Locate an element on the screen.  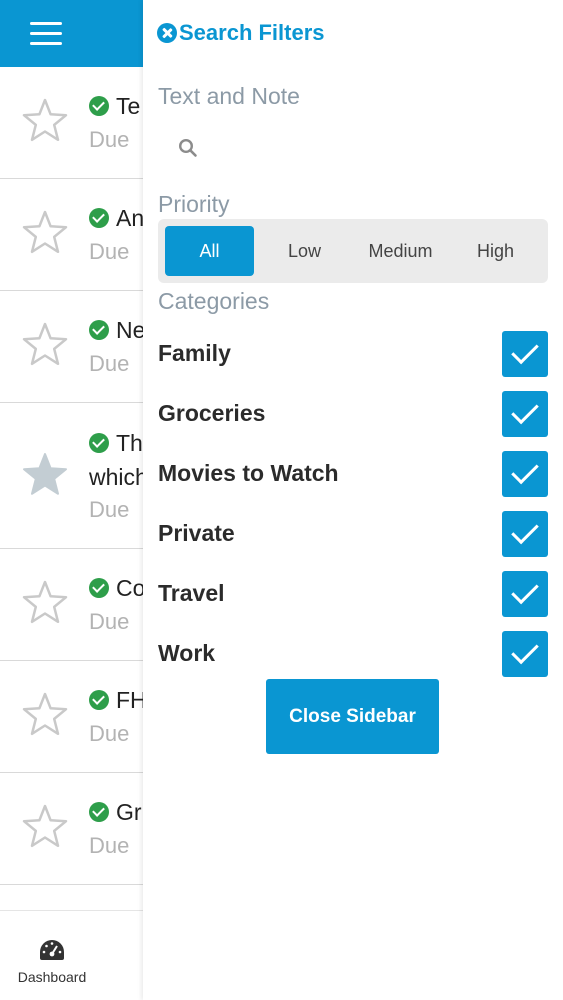
priority-all-button: All is located at coordinates (209, 251).